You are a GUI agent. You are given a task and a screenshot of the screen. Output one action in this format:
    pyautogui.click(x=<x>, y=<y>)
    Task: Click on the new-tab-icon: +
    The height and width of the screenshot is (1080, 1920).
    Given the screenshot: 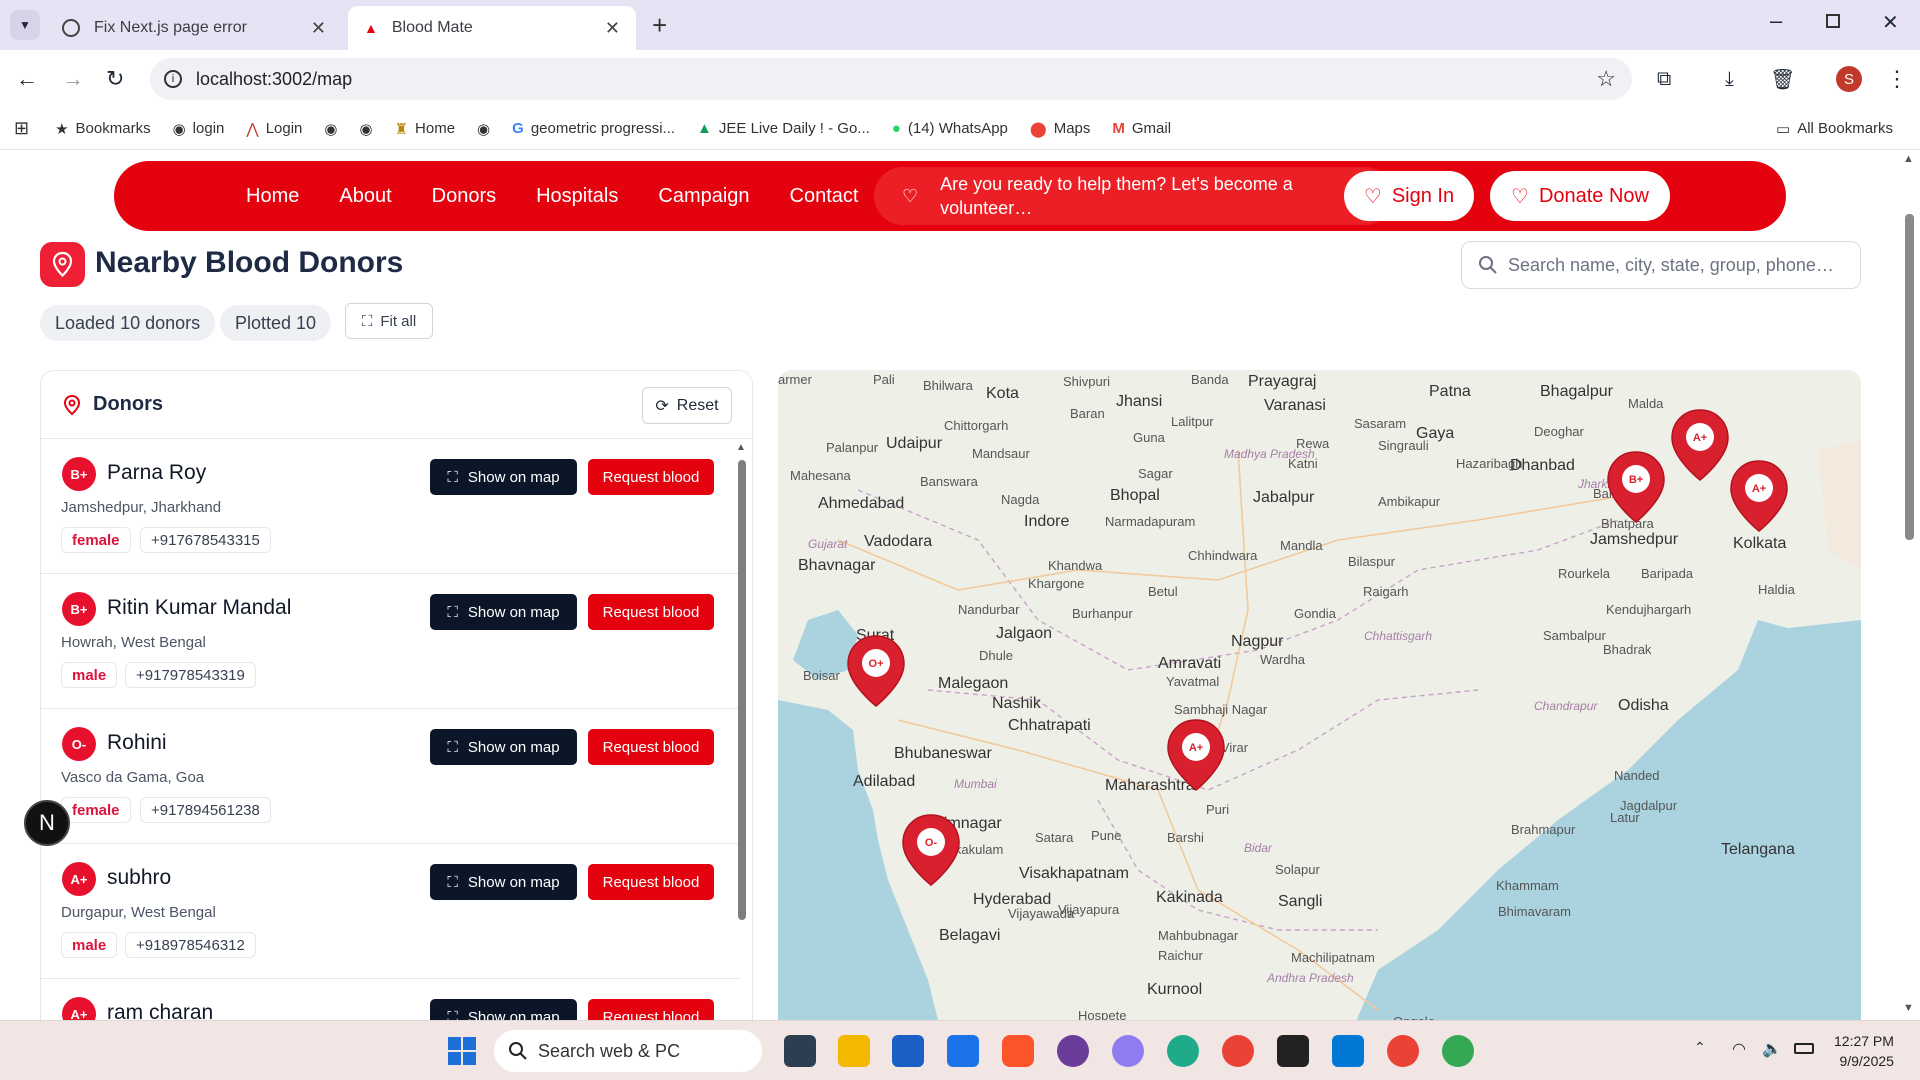 What is the action you would take?
    pyautogui.click(x=659, y=25)
    